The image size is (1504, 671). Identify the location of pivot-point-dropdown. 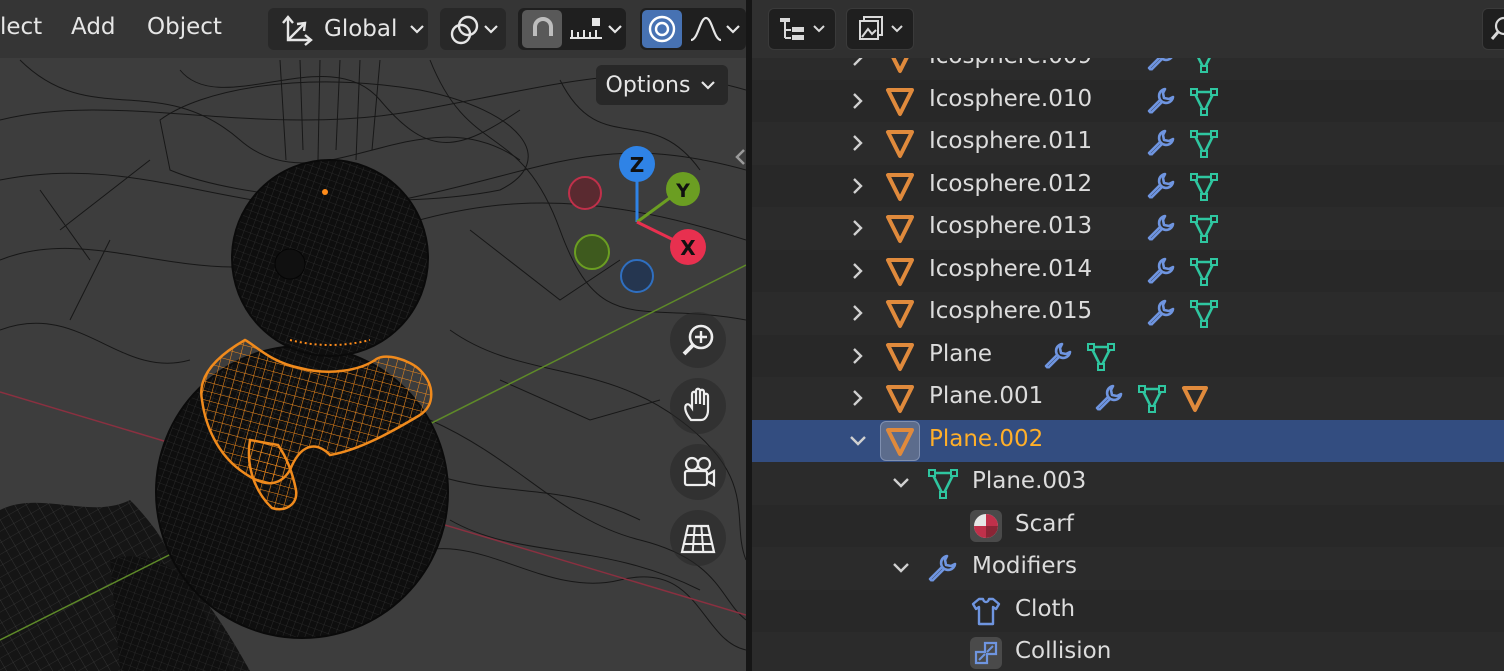
(473, 29).